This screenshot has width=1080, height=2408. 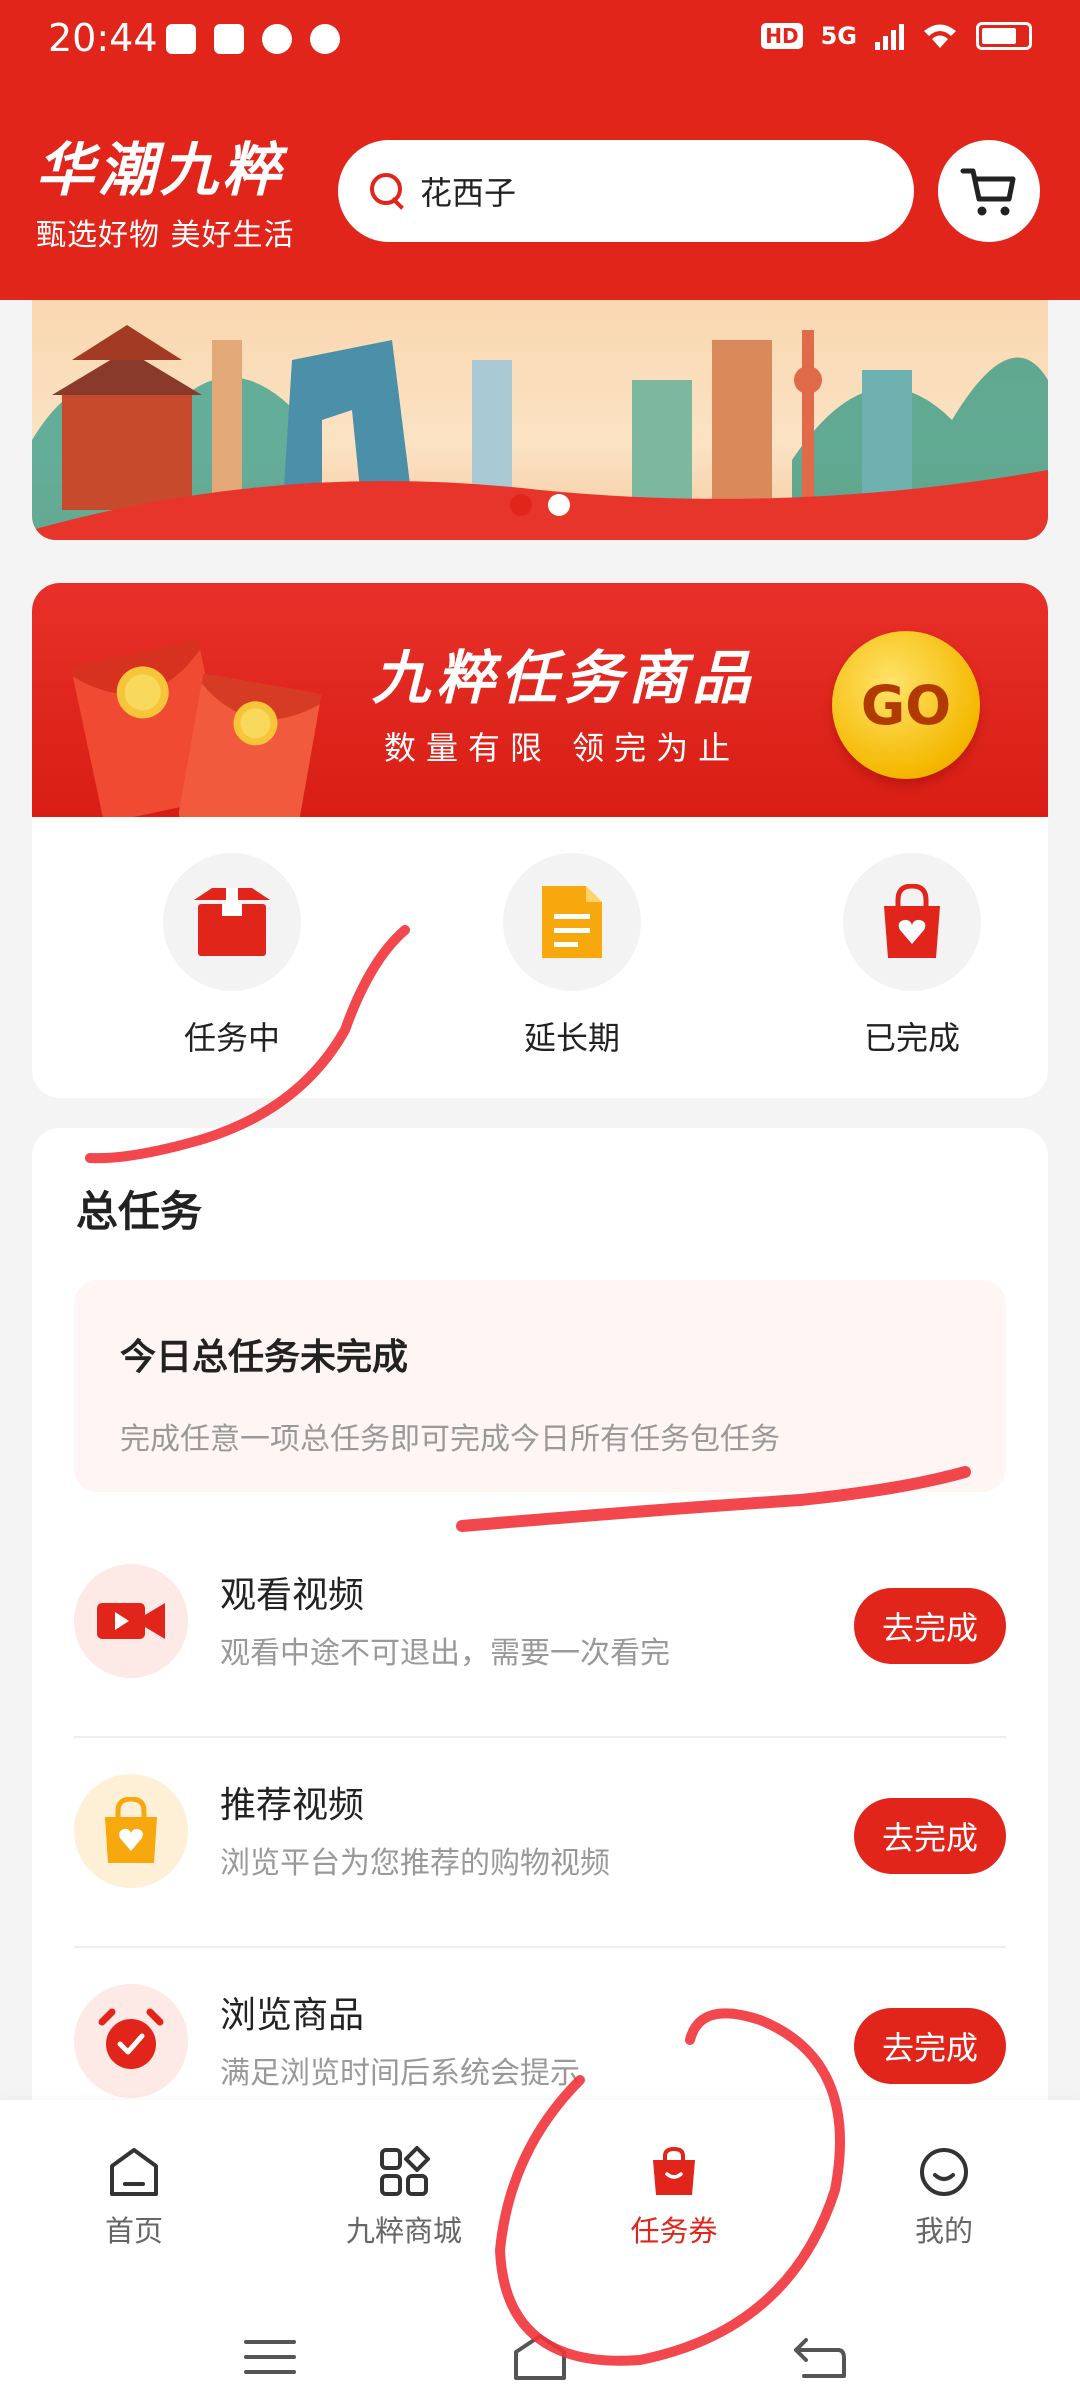 I want to click on heart-bag-icon, so click(x=912, y=922).